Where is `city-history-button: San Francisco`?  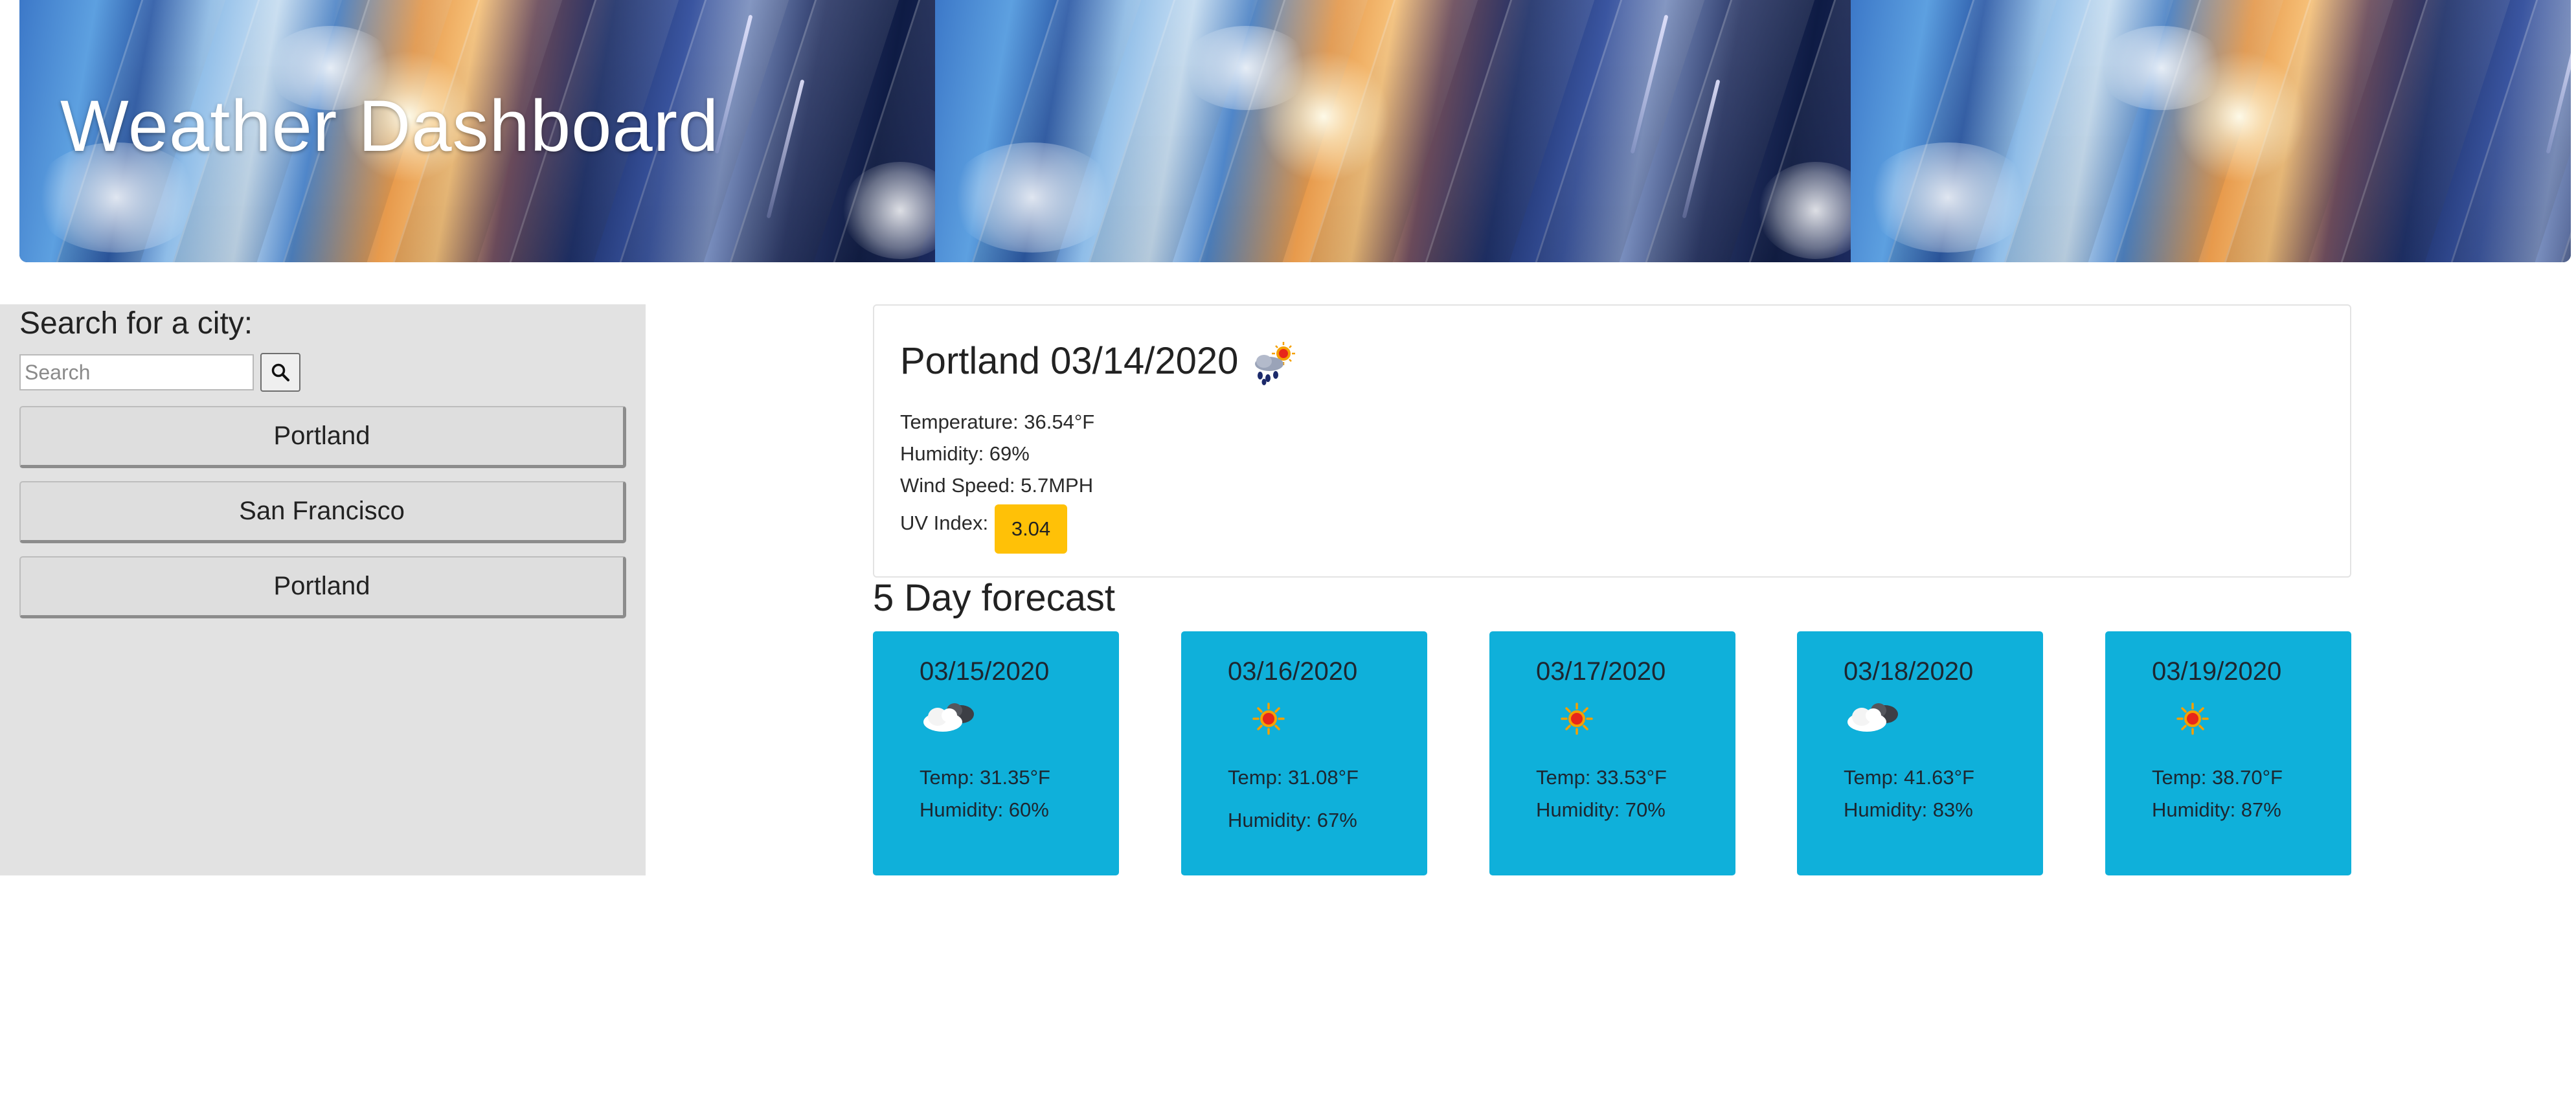 city-history-button: San Francisco is located at coordinates (322, 512).